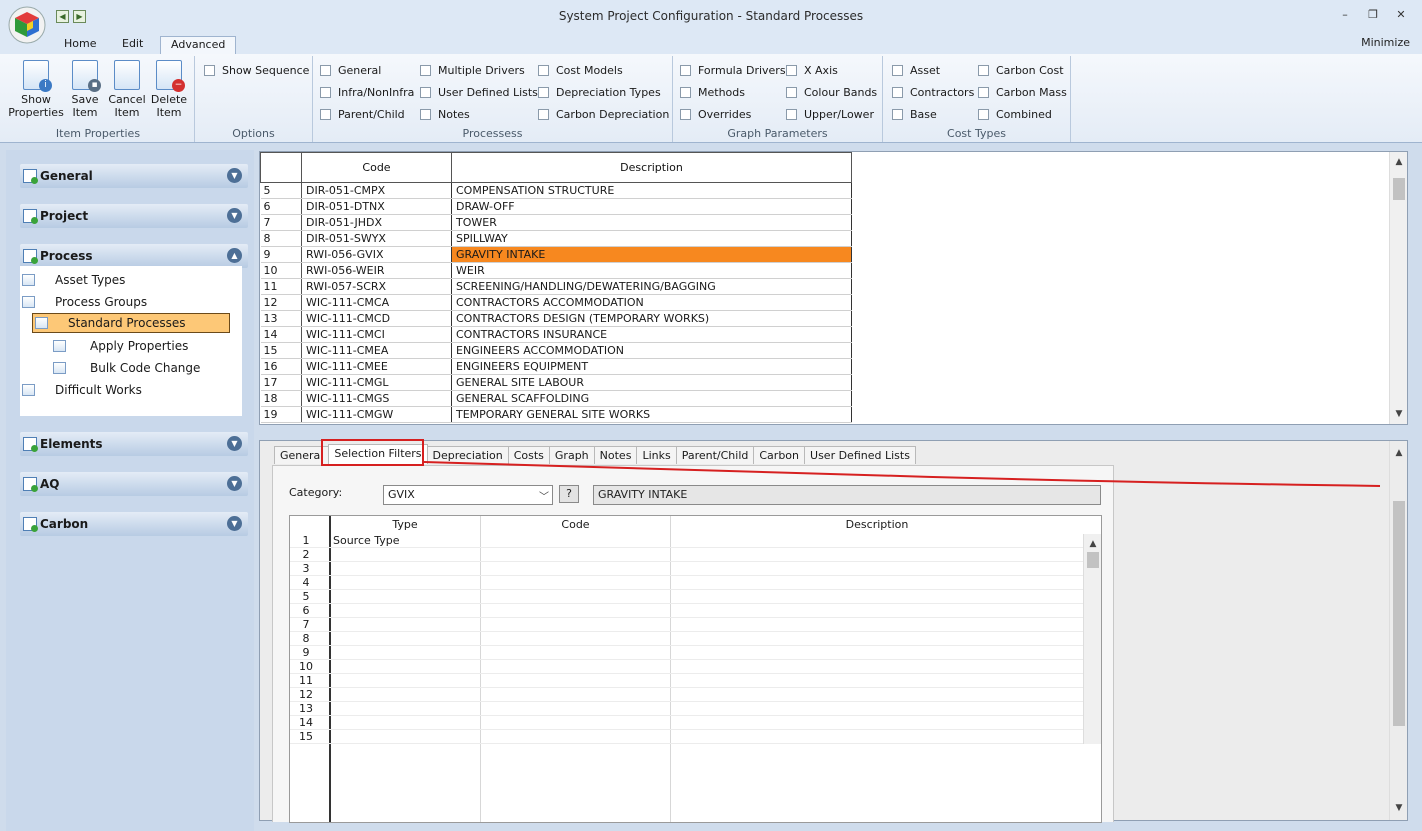 This screenshot has height=831, width=1422. Describe the element at coordinates (376, 238) in the screenshot. I see `code-cell: DIR-051-SWYX` at that location.